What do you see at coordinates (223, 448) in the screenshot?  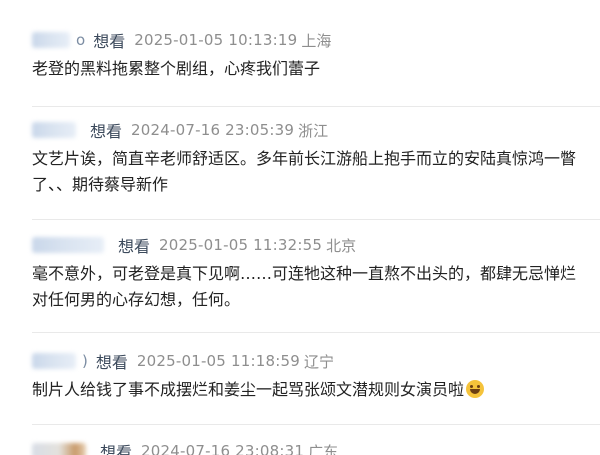 I see `comment-timestamp: 2024-07-16 23:08:31` at bounding box center [223, 448].